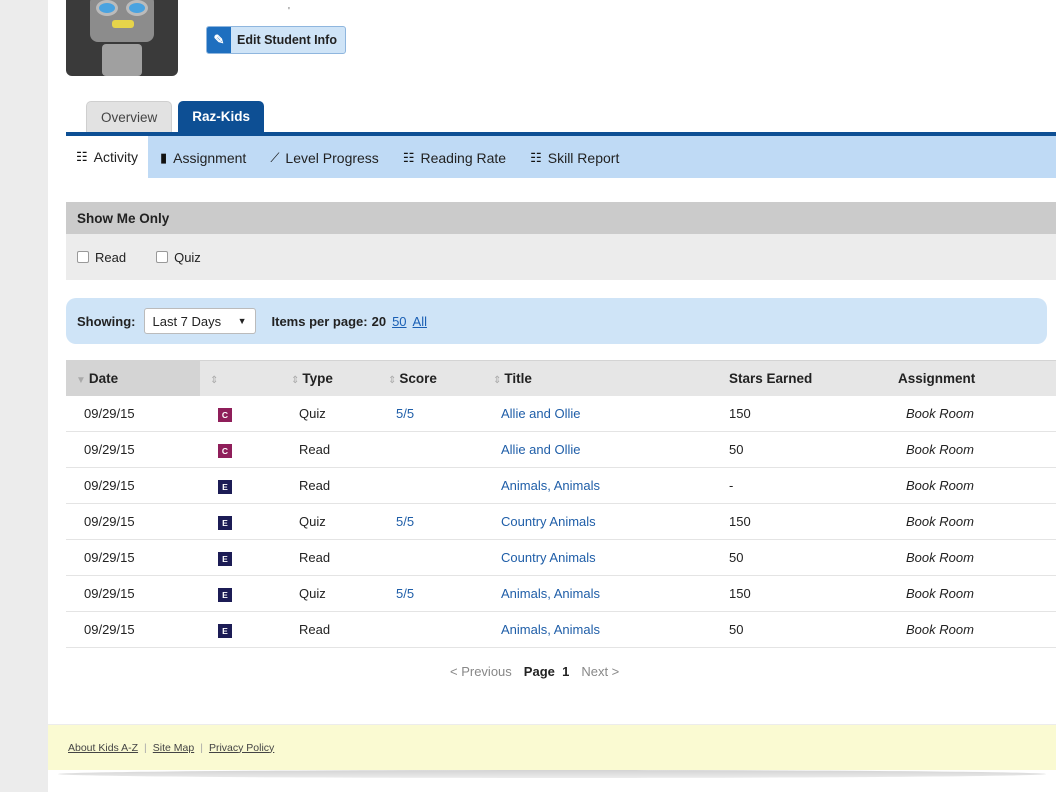 This screenshot has width=1056, height=792. I want to click on edit-student-info-button: ✎ Edit Student Info, so click(276, 40).